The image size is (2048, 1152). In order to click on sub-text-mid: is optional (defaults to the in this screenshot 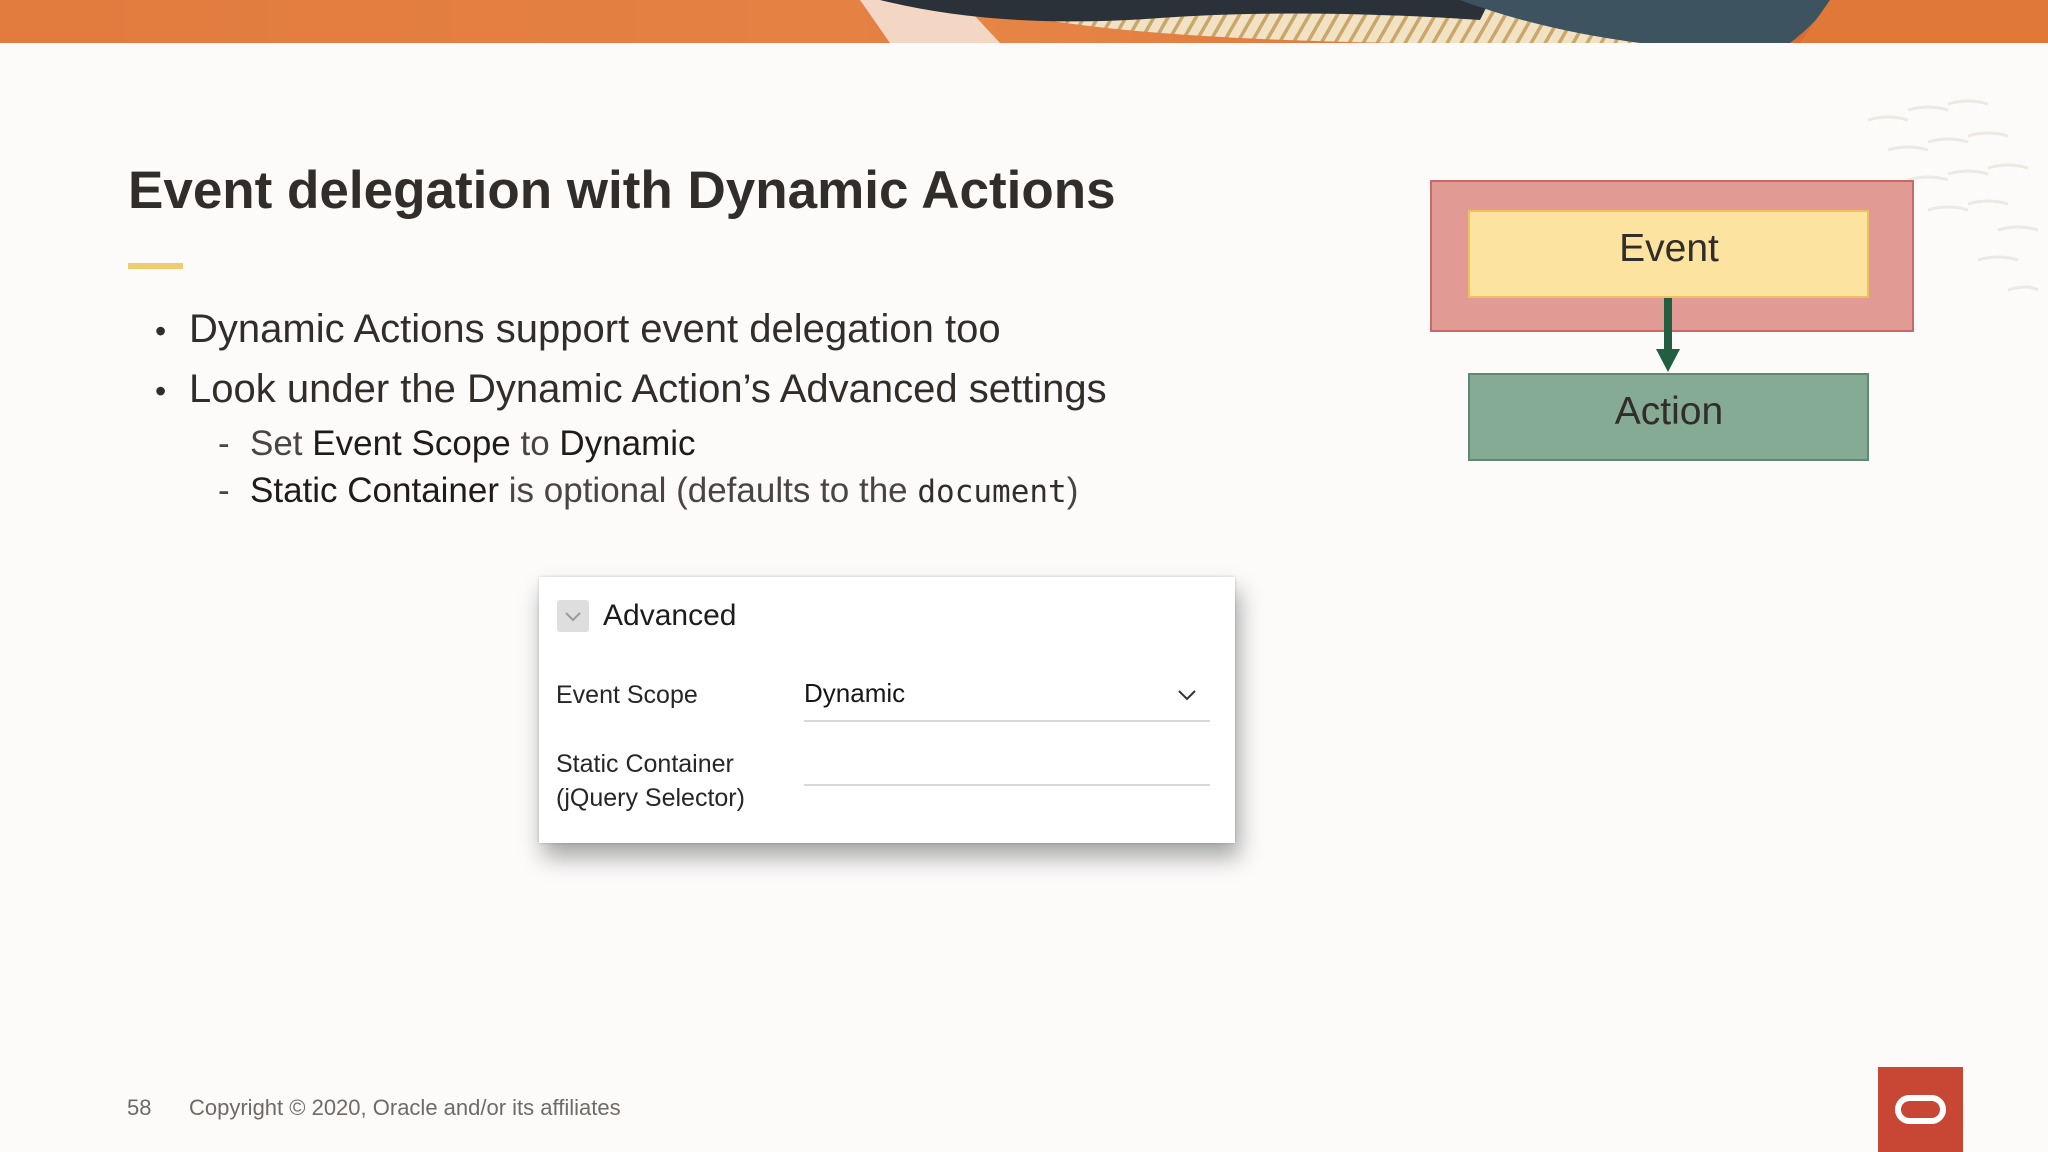, I will do `click(708, 490)`.